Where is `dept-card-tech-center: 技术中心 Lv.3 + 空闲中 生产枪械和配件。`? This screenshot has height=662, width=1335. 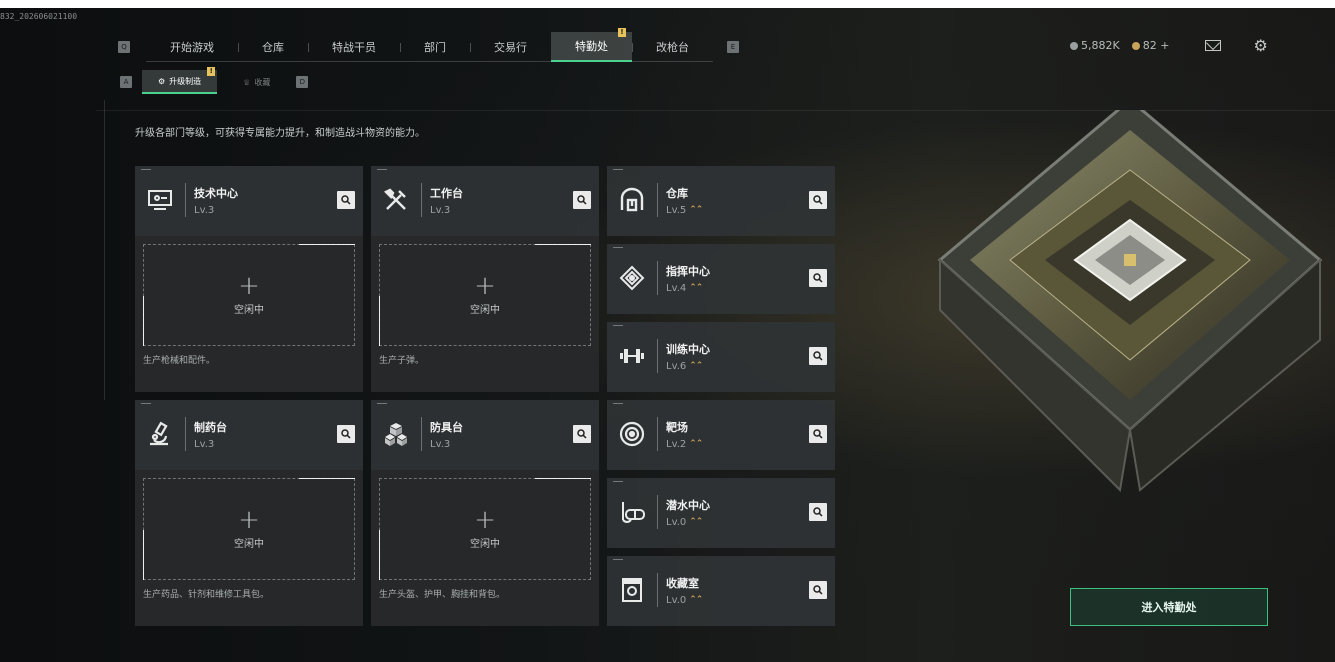 dept-card-tech-center: 技术中心 Lv.3 + 空闲中 生产枪械和配件。 is located at coordinates (249, 279).